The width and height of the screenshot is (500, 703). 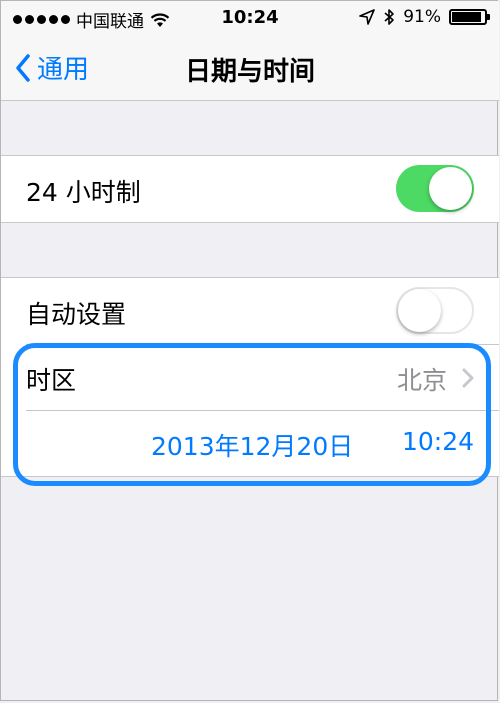 I want to click on location-arrow-icon, so click(x=367, y=17).